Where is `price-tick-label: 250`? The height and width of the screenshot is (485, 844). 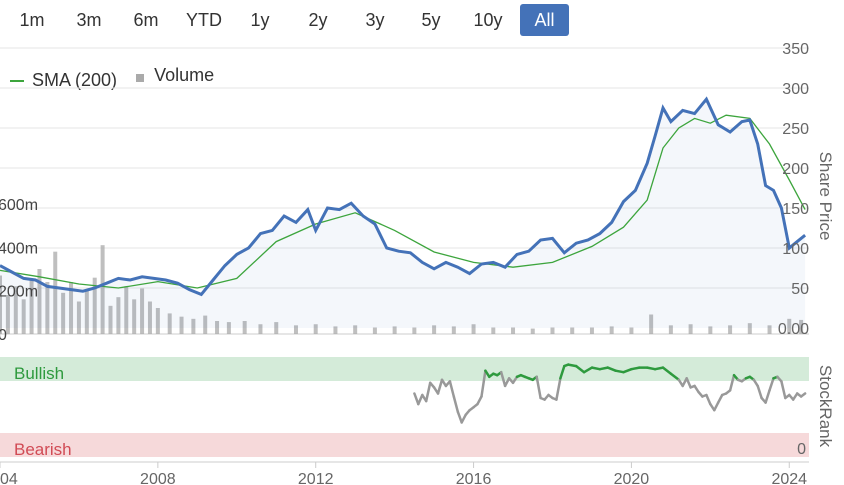
price-tick-label: 250 is located at coordinates (795, 129).